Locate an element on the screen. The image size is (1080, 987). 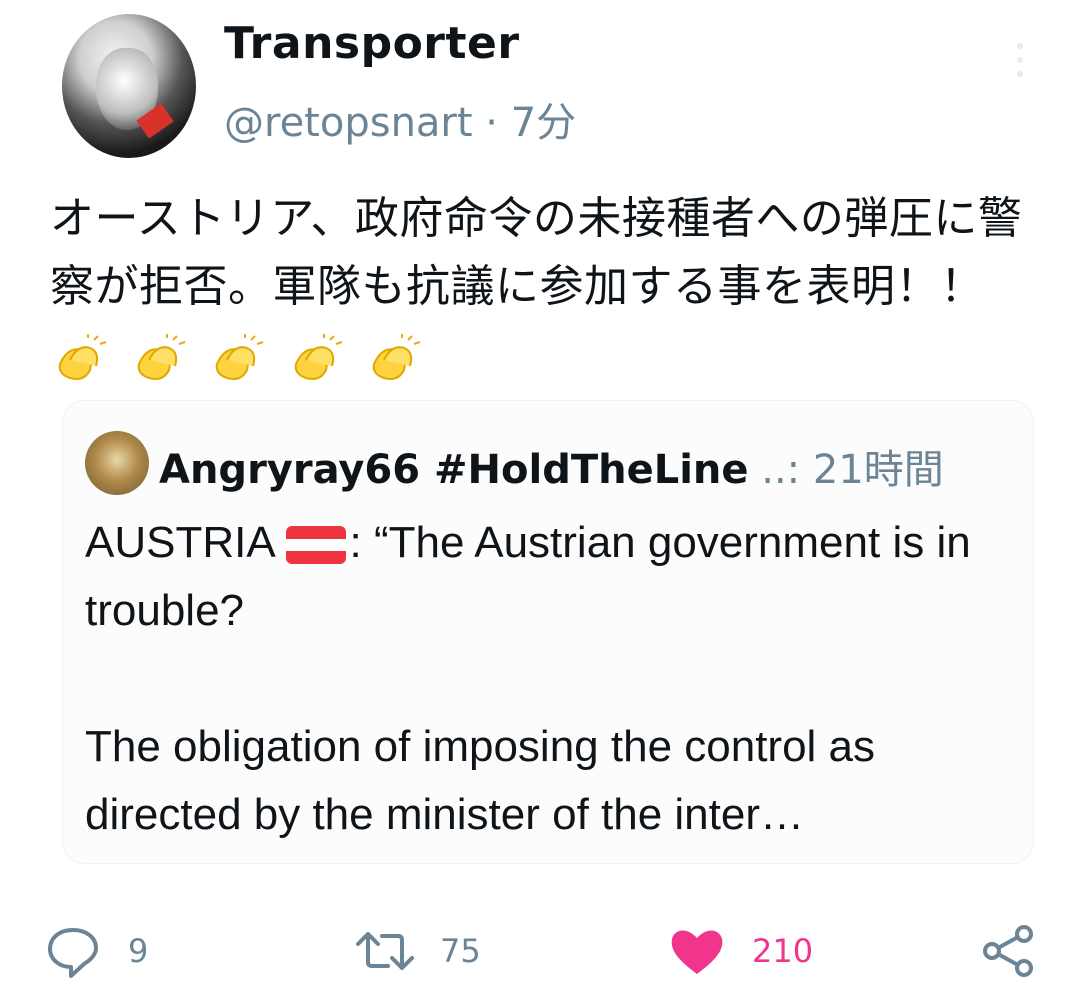
austria-flag-icon is located at coordinates (315, 545).